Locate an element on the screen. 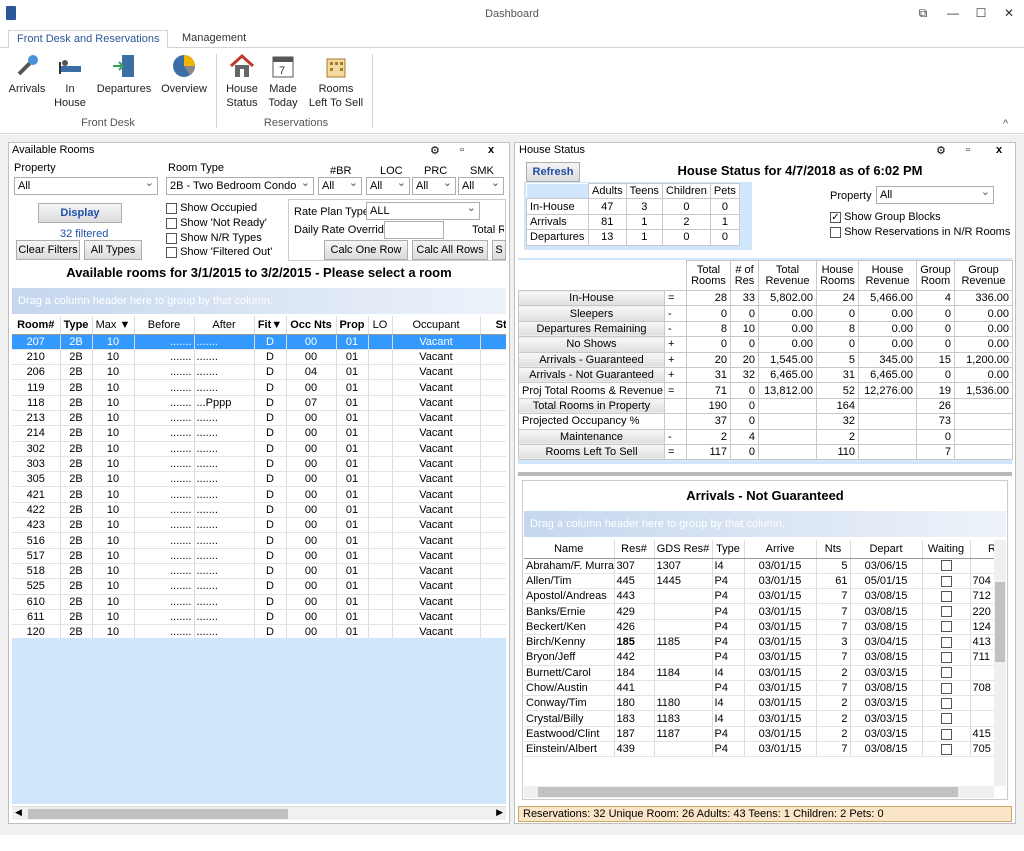 The height and width of the screenshot is (851, 1024). table-row: 210 2B 10.............. D 00 01 Vacant is located at coordinates (259, 357).